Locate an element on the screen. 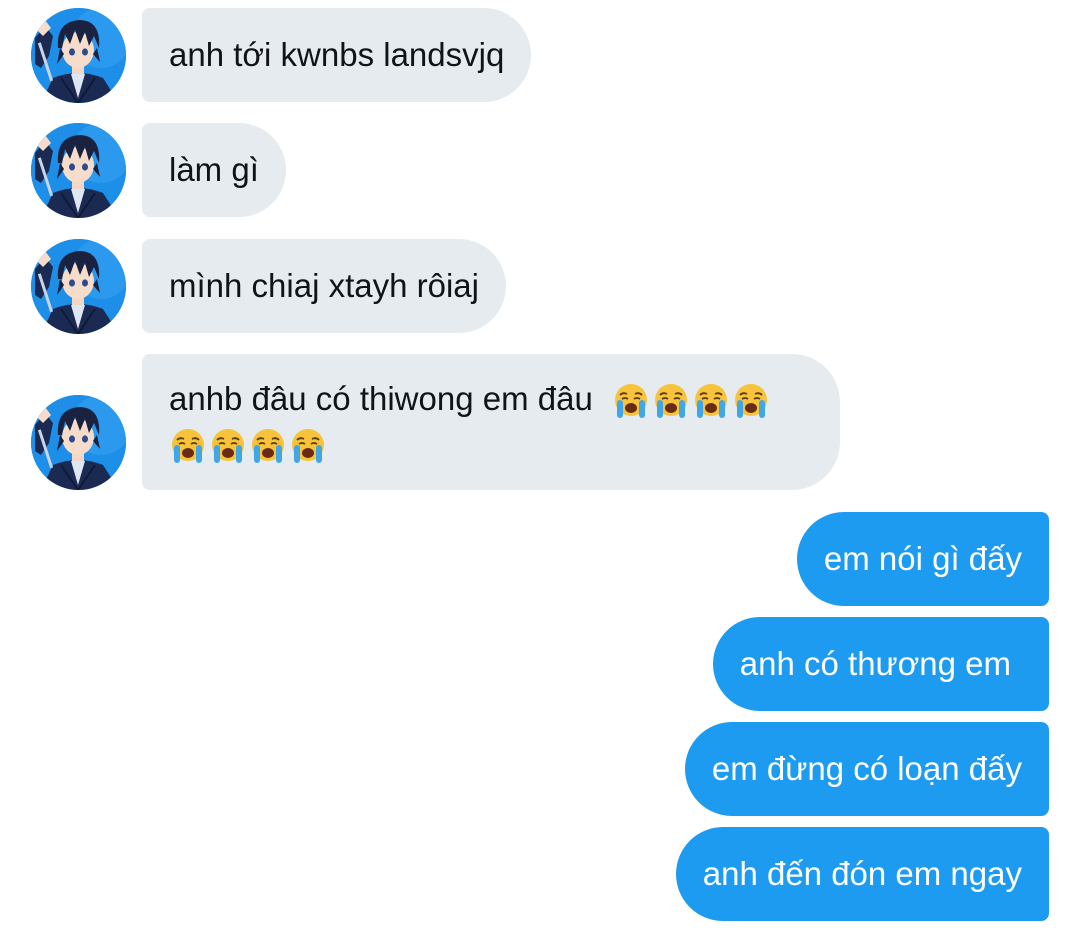  message-text: anh đến đón em ngay is located at coordinates (862, 873).